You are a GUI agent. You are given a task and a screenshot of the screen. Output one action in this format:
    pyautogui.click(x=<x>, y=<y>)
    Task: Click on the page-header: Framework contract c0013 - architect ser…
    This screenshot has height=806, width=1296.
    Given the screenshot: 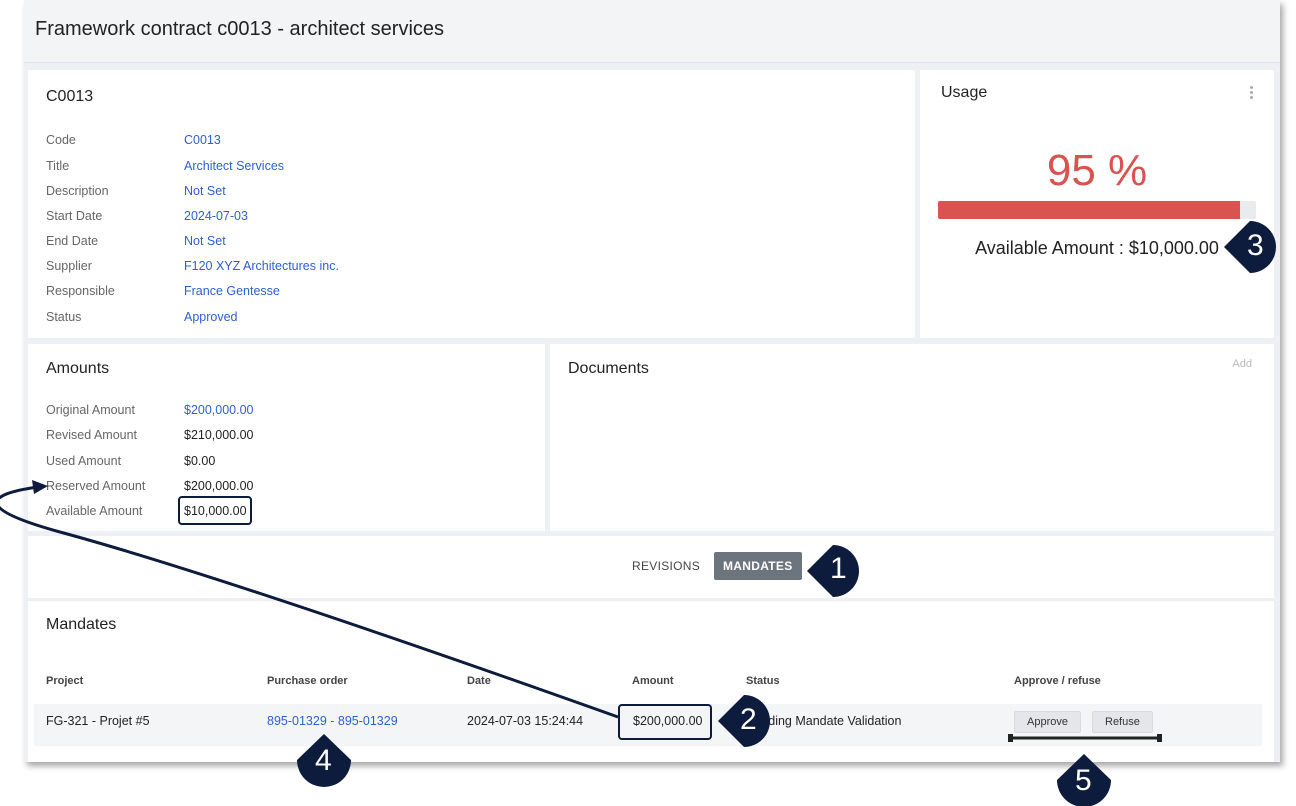 What is the action you would take?
    pyautogui.click(x=652, y=31)
    